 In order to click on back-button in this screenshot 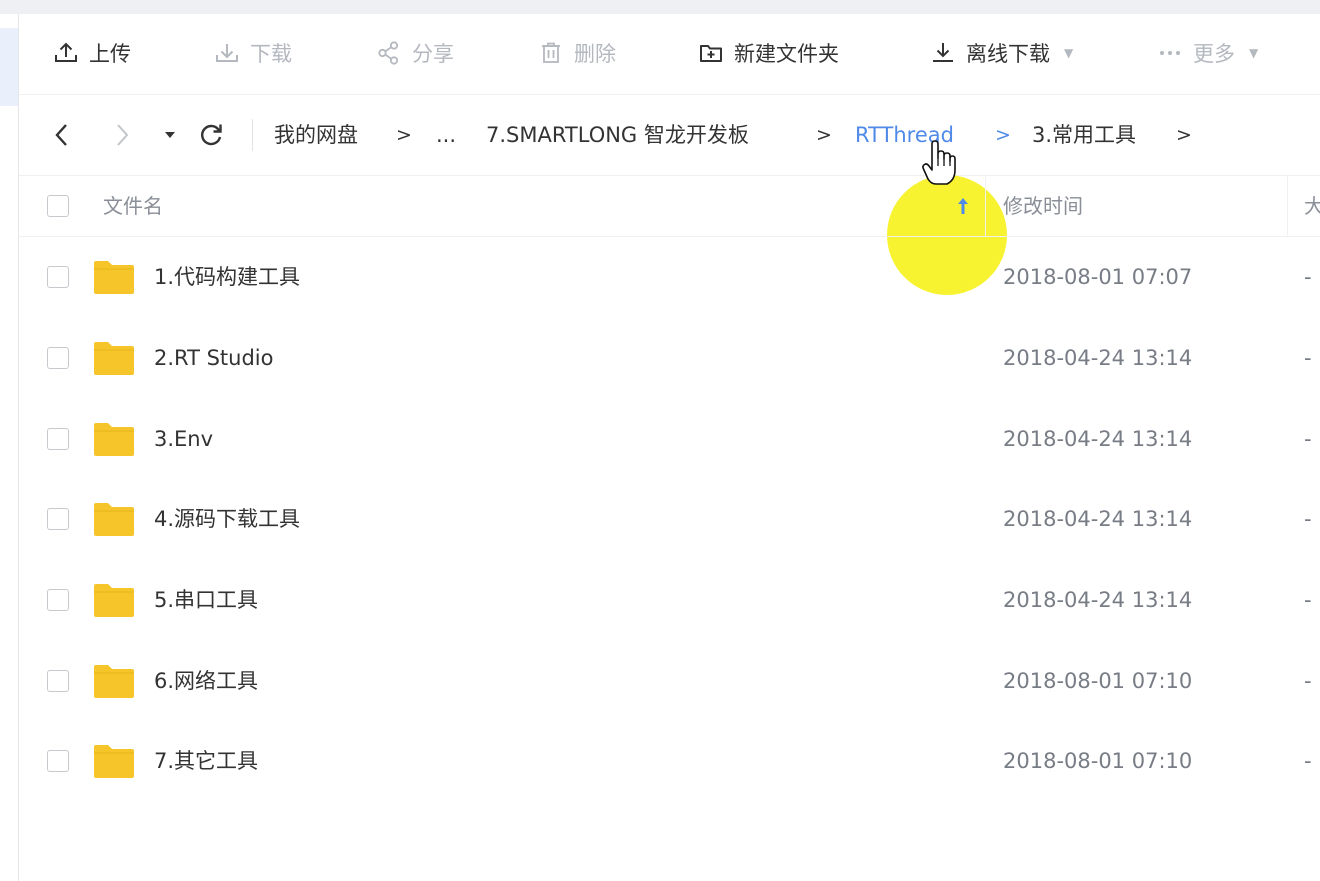, I will do `click(62, 135)`.